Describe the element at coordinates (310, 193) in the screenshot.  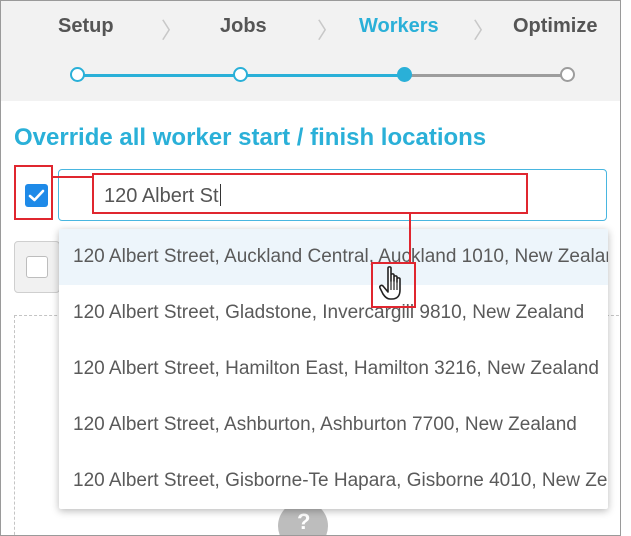
I see `input-annotation-box` at that location.